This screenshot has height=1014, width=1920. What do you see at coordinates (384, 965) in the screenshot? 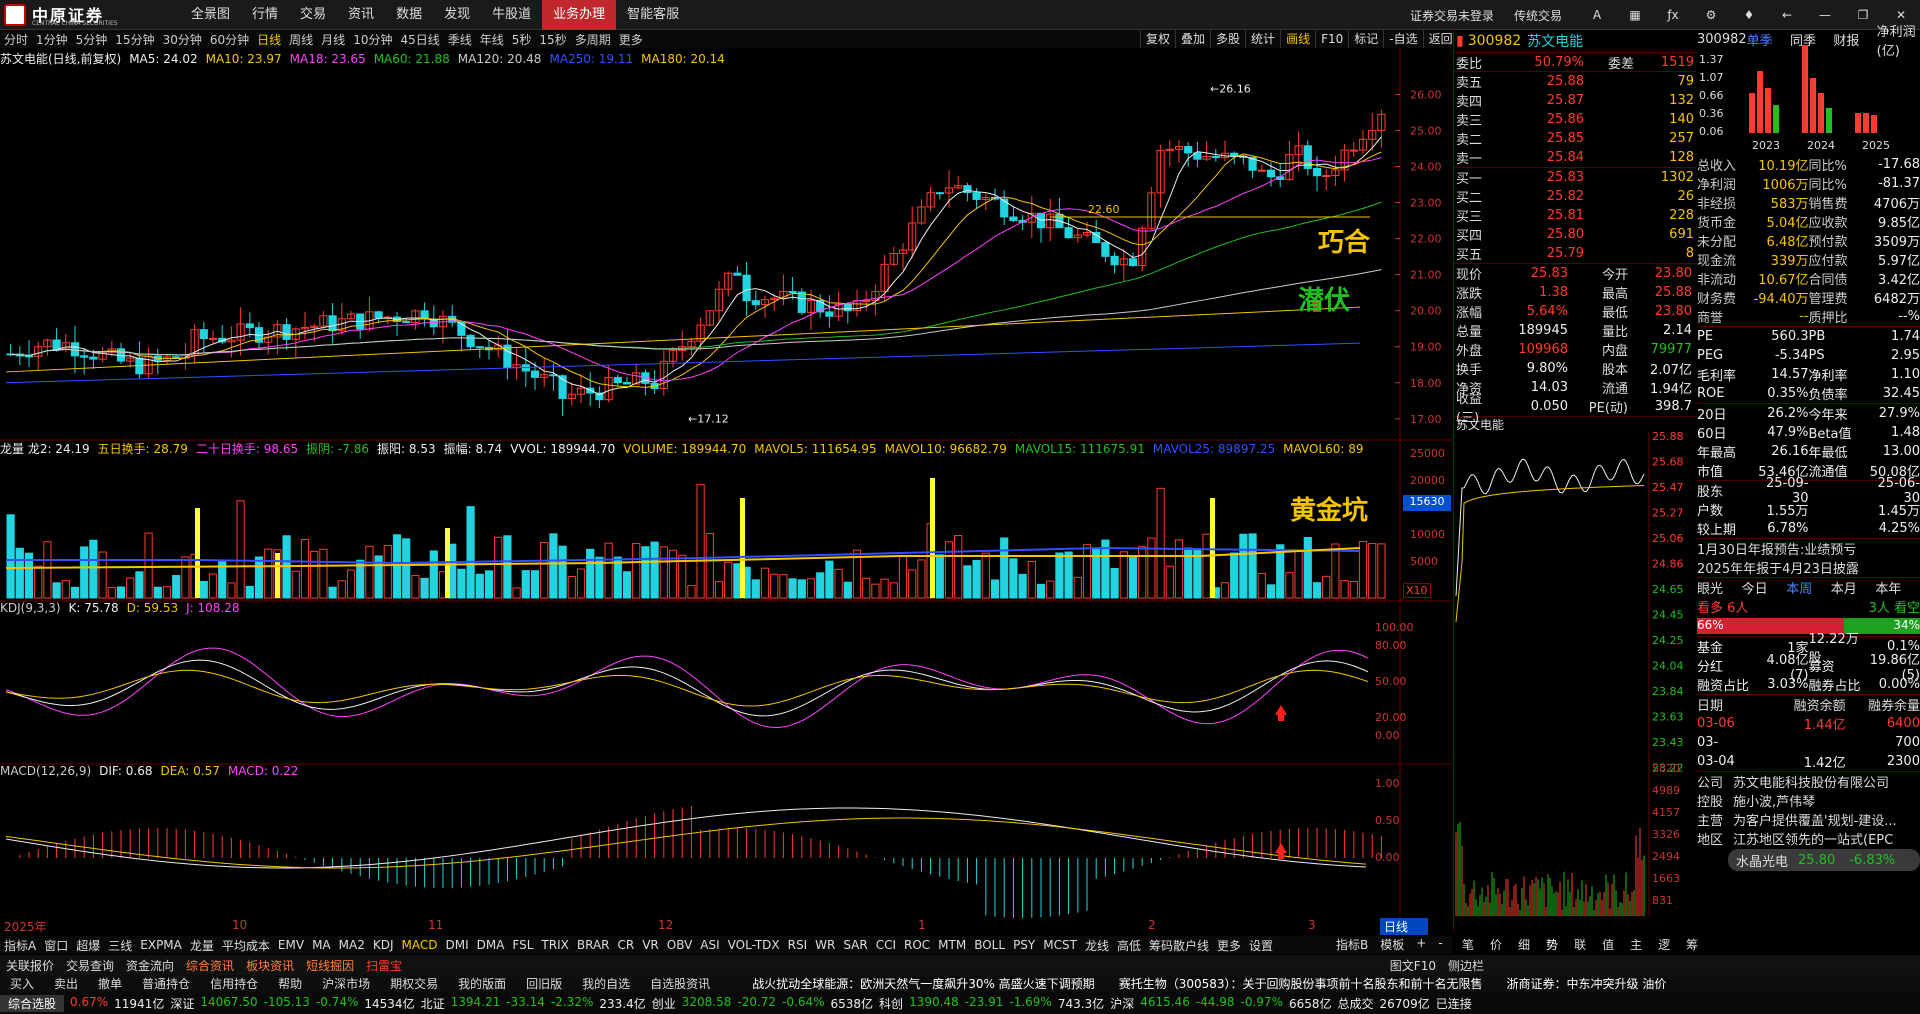
I see `func-link: 扫雷宝` at bounding box center [384, 965].